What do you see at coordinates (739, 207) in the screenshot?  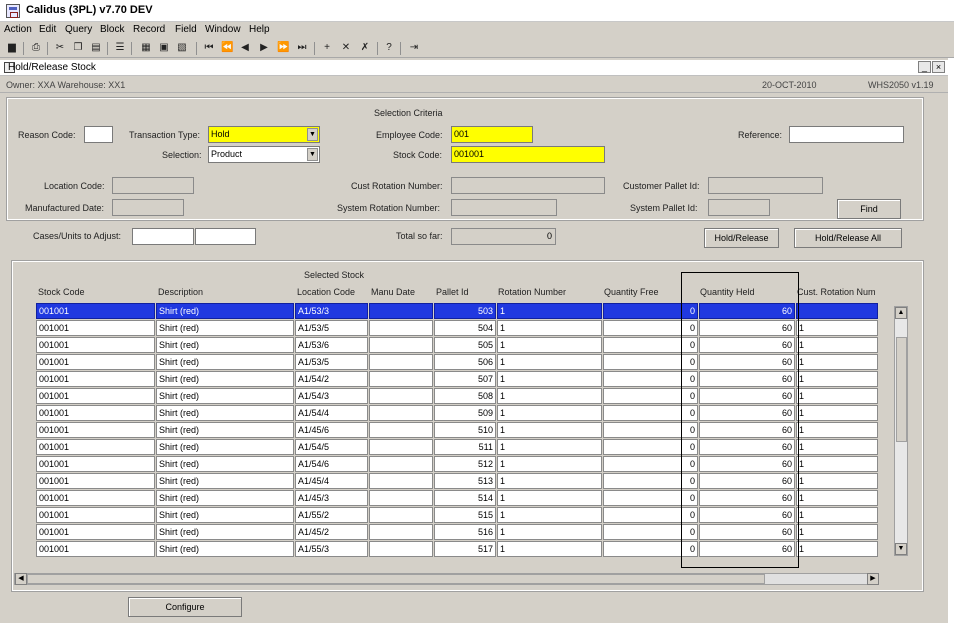 I see `system-pallet-input` at bounding box center [739, 207].